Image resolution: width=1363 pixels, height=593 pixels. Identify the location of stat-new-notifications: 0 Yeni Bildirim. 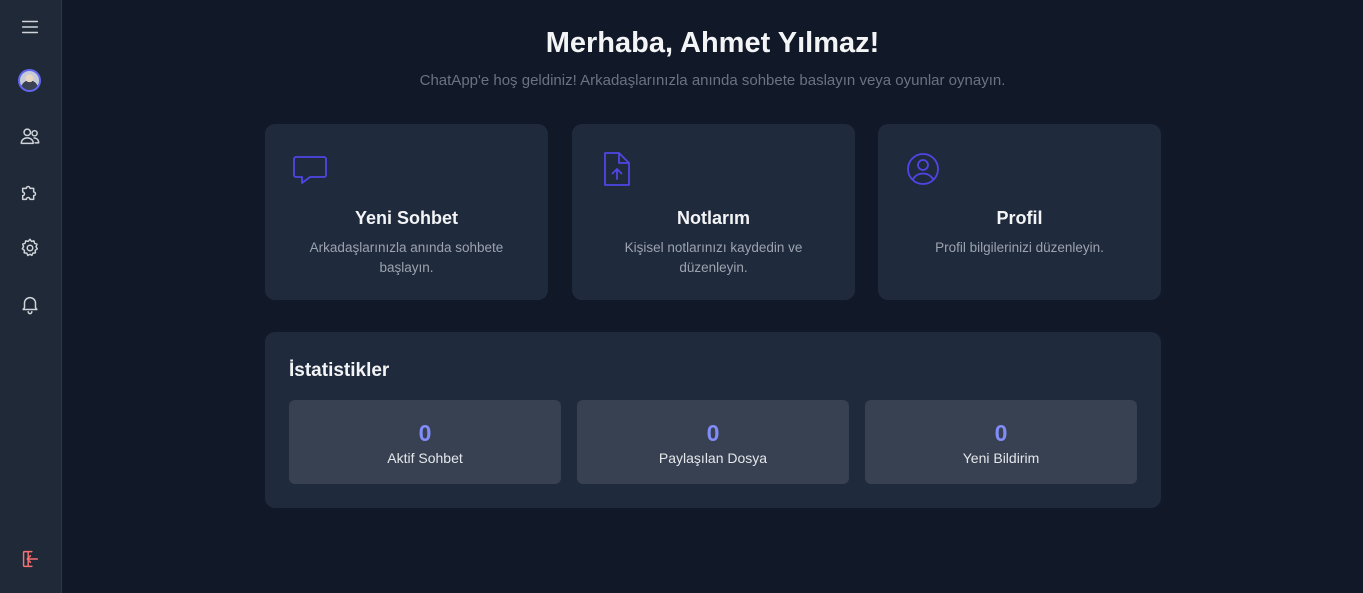
(1001, 442).